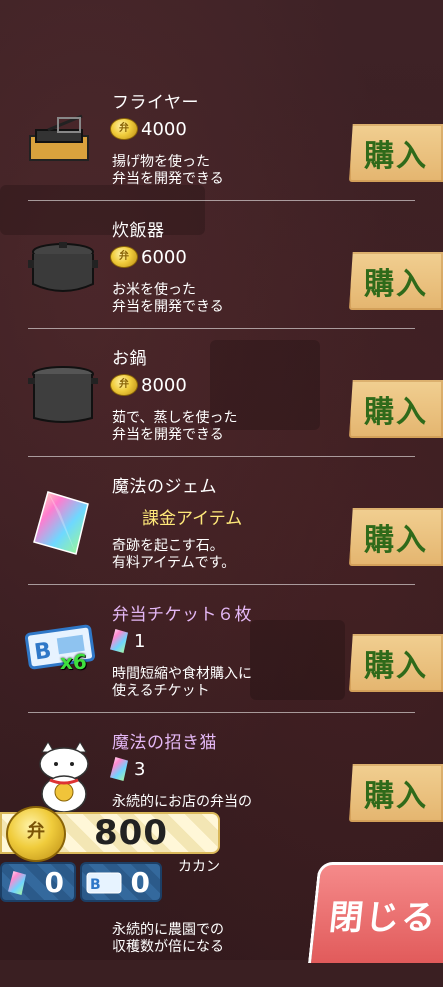 This screenshot has width=443, height=987. What do you see at coordinates (221, 663) in the screenshot?
I see `shop-item-bento-tickets: 弁当チケット６枚 1 時間短縮や食材購入に 使えるチケット B x6 購入` at bounding box center [221, 663].